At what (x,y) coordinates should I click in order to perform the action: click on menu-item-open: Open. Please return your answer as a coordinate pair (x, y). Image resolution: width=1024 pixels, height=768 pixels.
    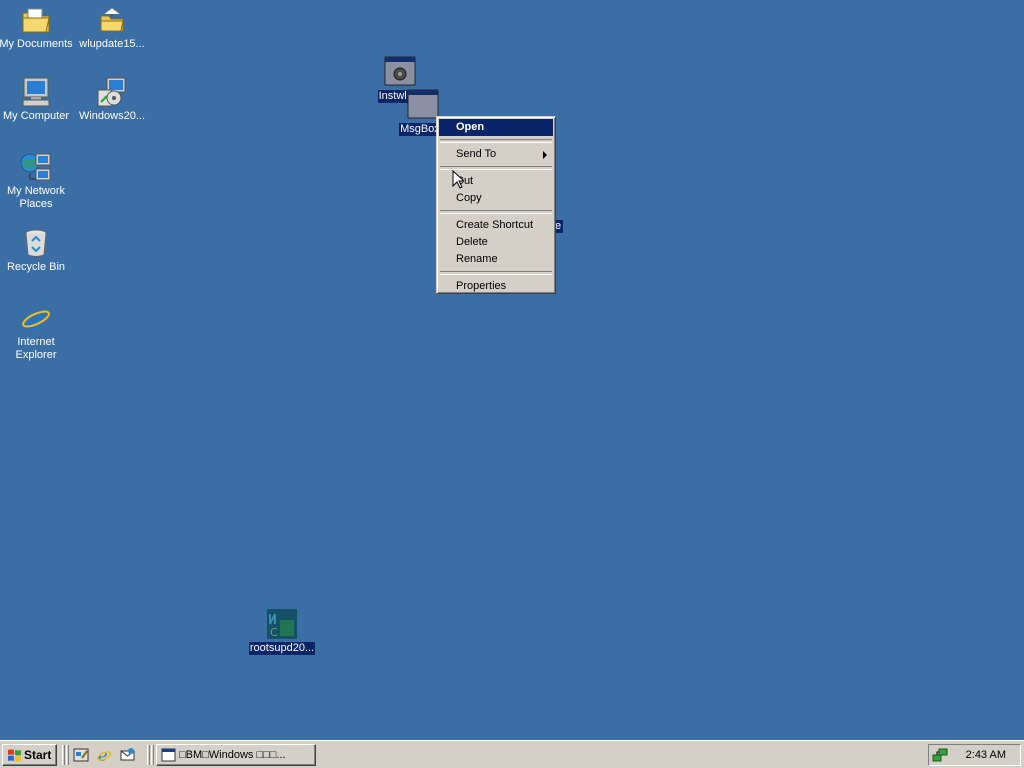
    Looking at the image, I should click on (496, 127).